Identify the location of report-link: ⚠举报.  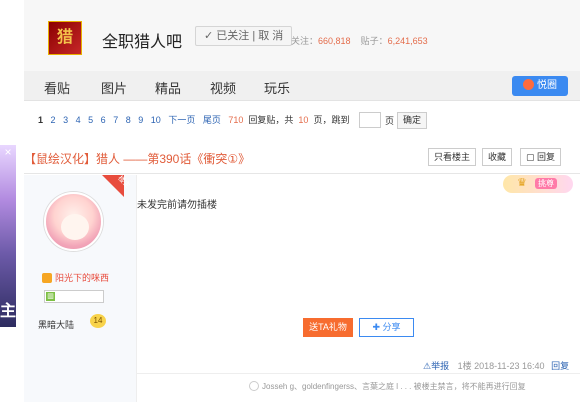
(436, 366).